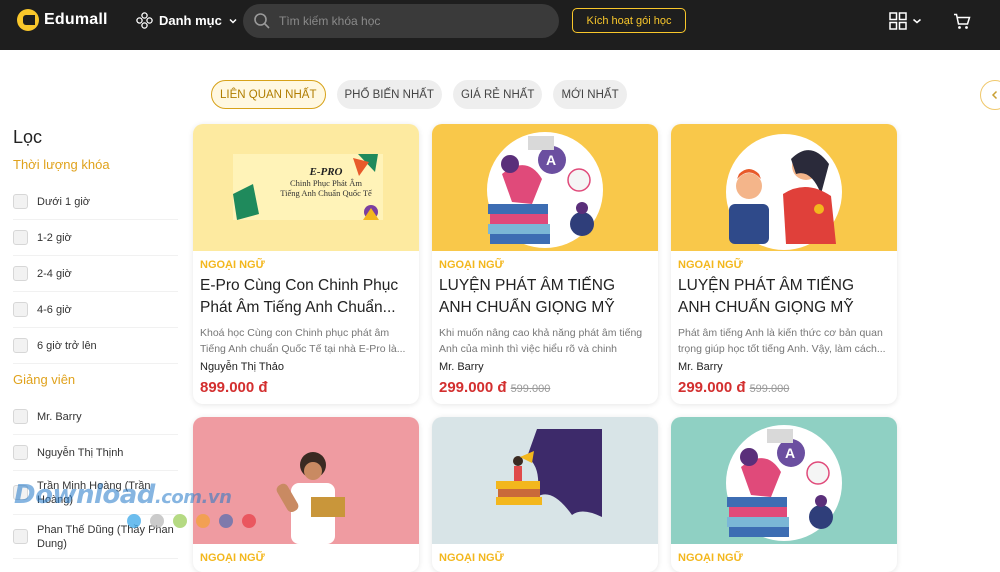 Image resolution: width=1000 pixels, height=572 pixels. Describe the element at coordinates (61, 164) in the screenshot. I see `duration-filter-heading: Thời lượng khóa` at that location.